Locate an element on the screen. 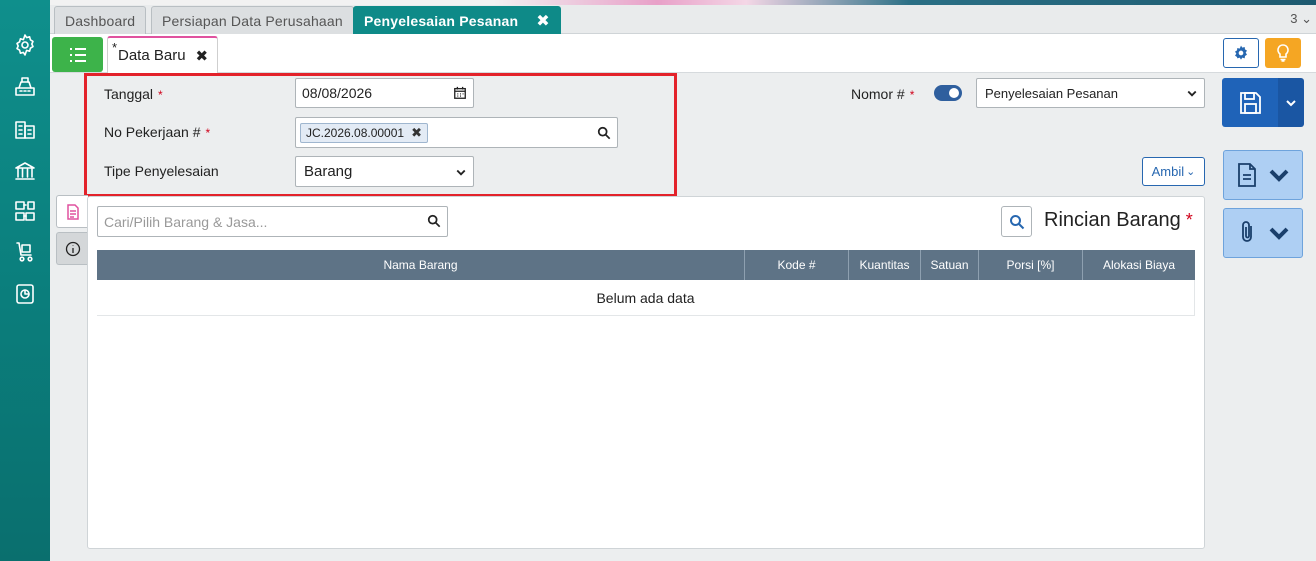  tab-count-value: 3 is located at coordinates (1294, 18).